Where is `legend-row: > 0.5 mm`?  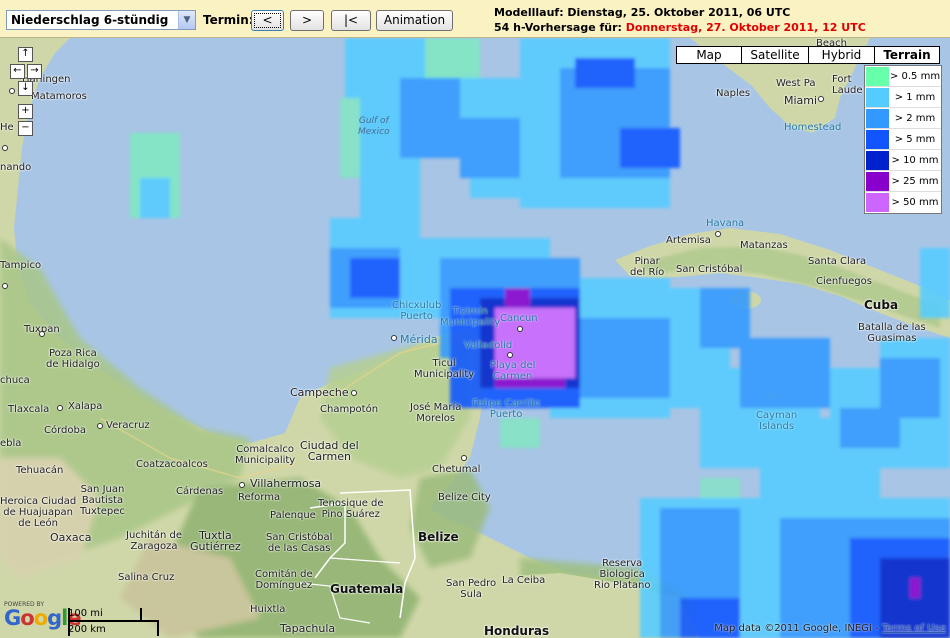 legend-row: > 0.5 mm is located at coordinates (903, 76).